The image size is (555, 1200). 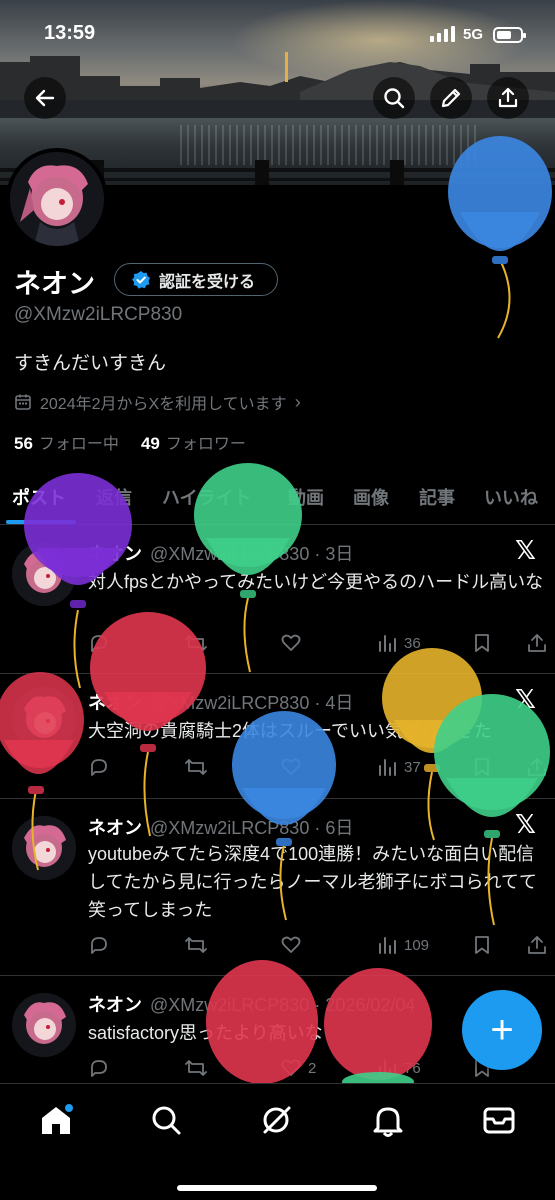 What do you see at coordinates (509, 35) in the screenshot?
I see `battery-icon` at bounding box center [509, 35].